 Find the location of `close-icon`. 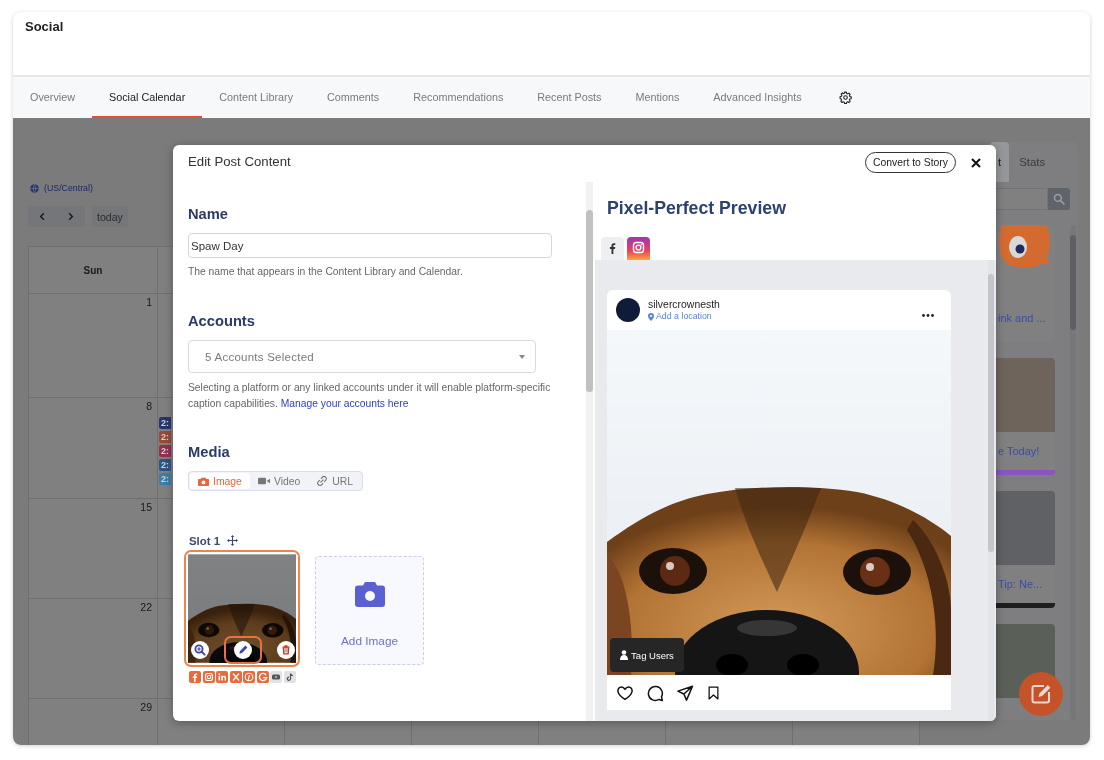

close-icon is located at coordinates (976, 163).